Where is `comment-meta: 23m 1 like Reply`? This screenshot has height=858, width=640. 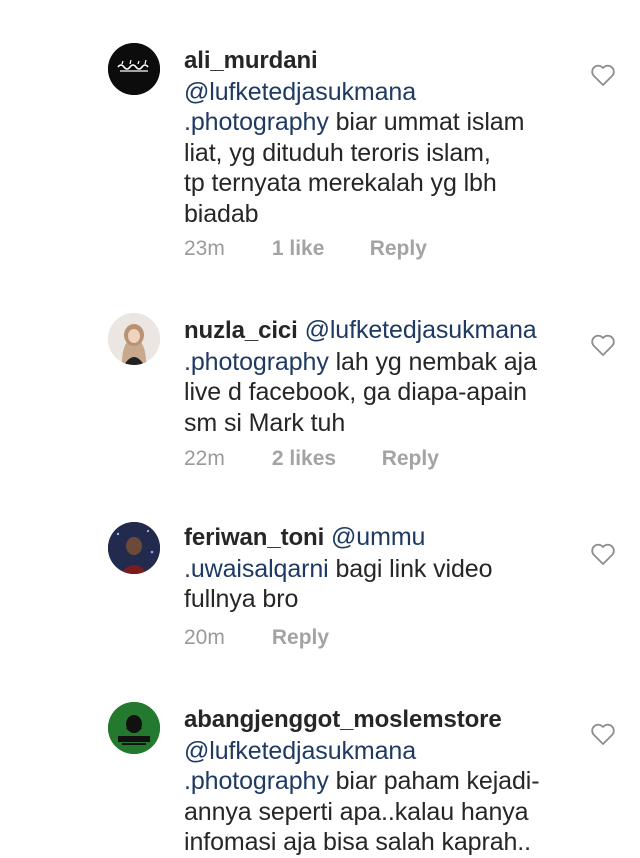 comment-meta: 23m 1 like Reply is located at coordinates (305, 249).